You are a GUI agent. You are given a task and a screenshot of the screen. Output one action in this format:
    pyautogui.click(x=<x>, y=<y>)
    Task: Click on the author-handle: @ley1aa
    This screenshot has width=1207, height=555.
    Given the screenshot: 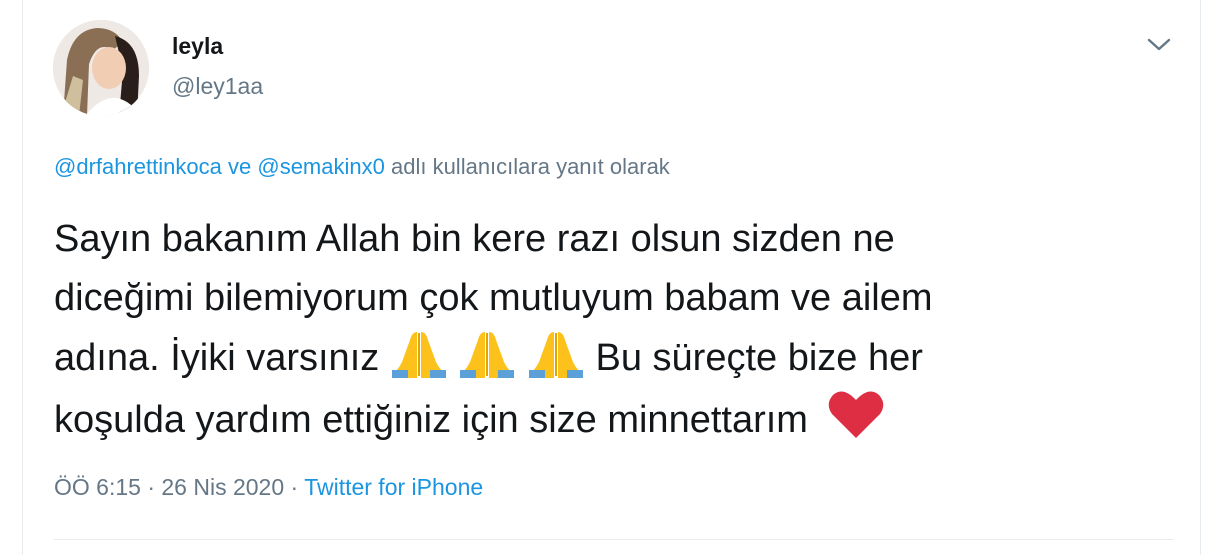 What is the action you would take?
    pyautogui.click(x=217, y=86)
    